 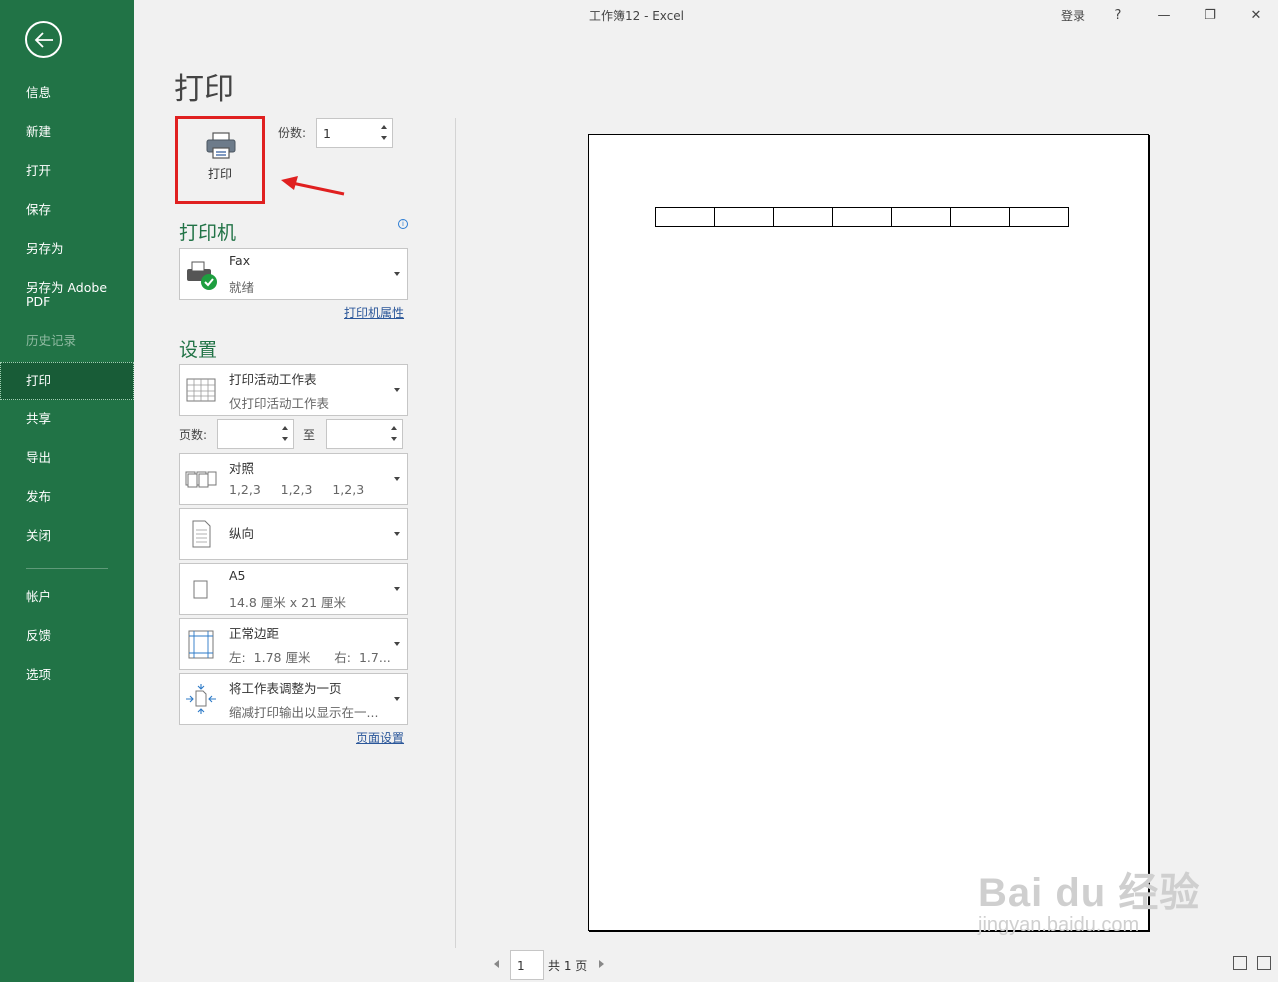 What do you see at coordinates (327, 133) in the screenshot?
I see `copies-value: 1` at bounding box center [327, 133].